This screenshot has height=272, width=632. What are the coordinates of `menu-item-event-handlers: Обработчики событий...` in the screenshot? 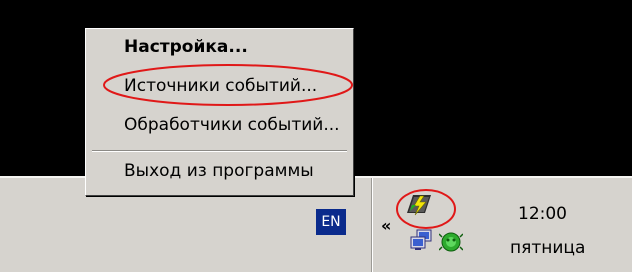 It's located at (232, 125).